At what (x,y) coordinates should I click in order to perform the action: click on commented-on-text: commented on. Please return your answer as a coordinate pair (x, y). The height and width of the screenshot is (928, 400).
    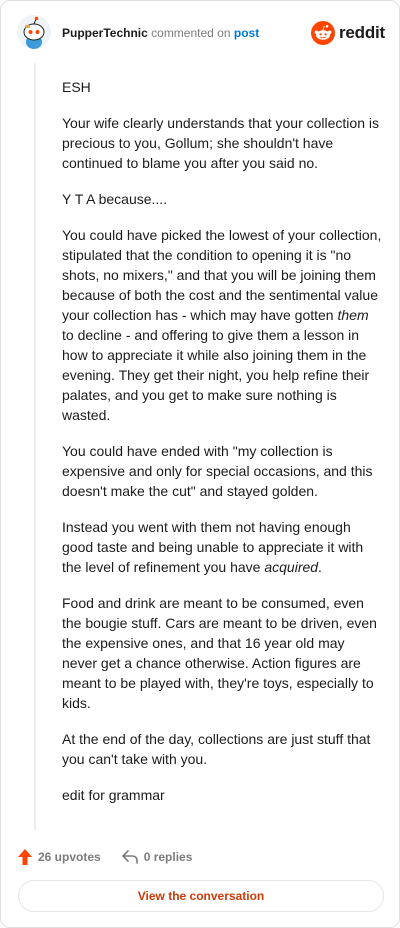
    Looking at the image, I should click on (191, 33).